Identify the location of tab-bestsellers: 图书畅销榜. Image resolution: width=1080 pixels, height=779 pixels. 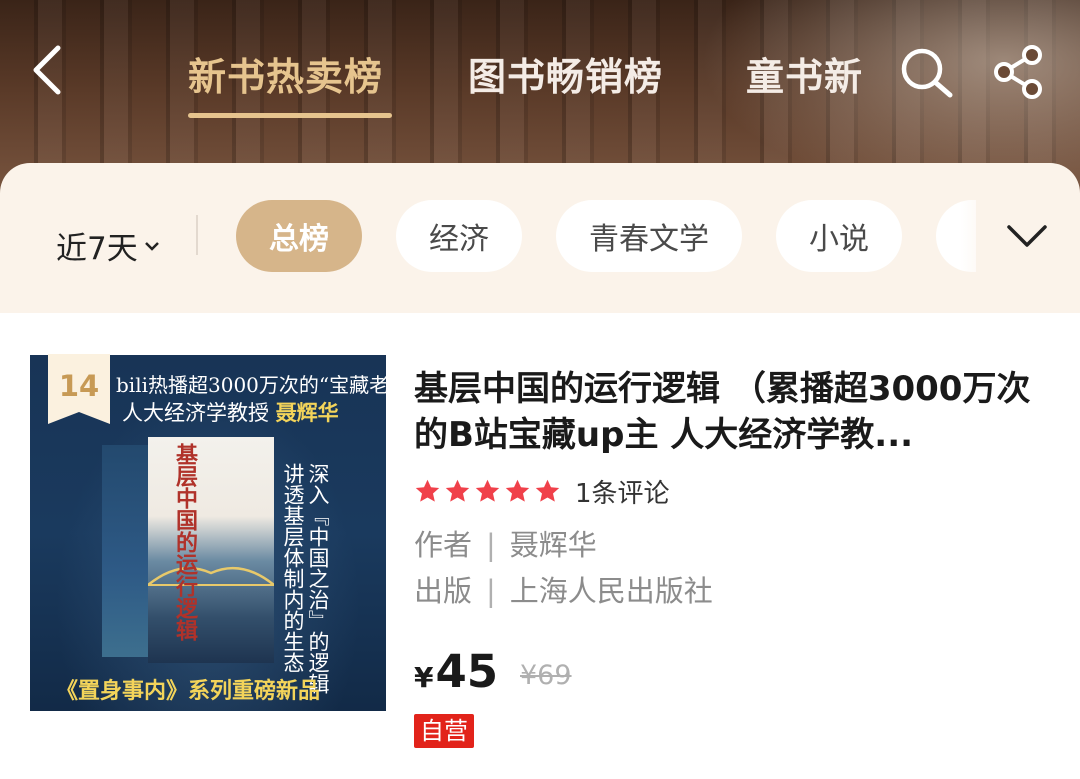
(565, 73).